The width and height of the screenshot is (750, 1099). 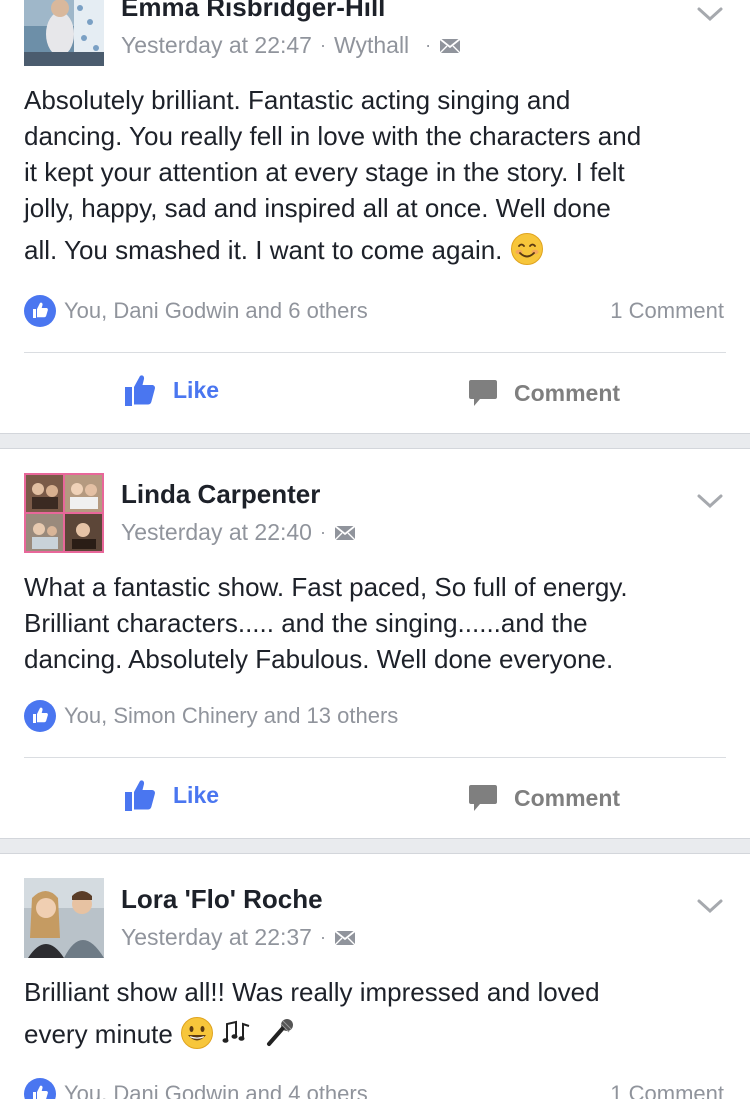 I want to click on reaction-summary: You, Dani Godwin and 4 others, so click(x=196, y=1088).